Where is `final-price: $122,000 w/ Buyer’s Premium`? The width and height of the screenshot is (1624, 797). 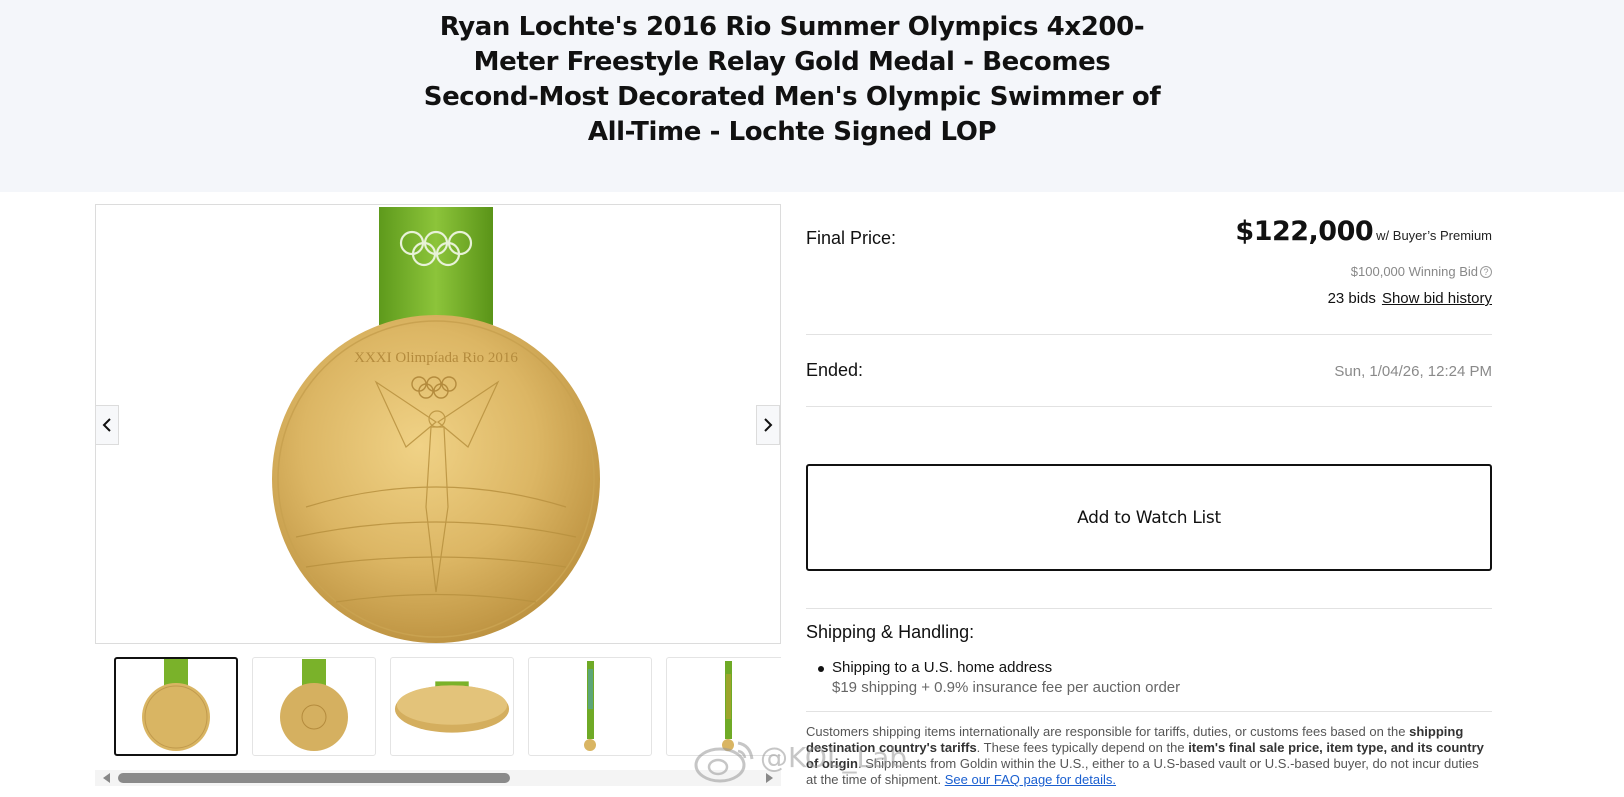
final-price: $122,000 w/ Buyer’s Premium is located at coordinates (1363, 231).